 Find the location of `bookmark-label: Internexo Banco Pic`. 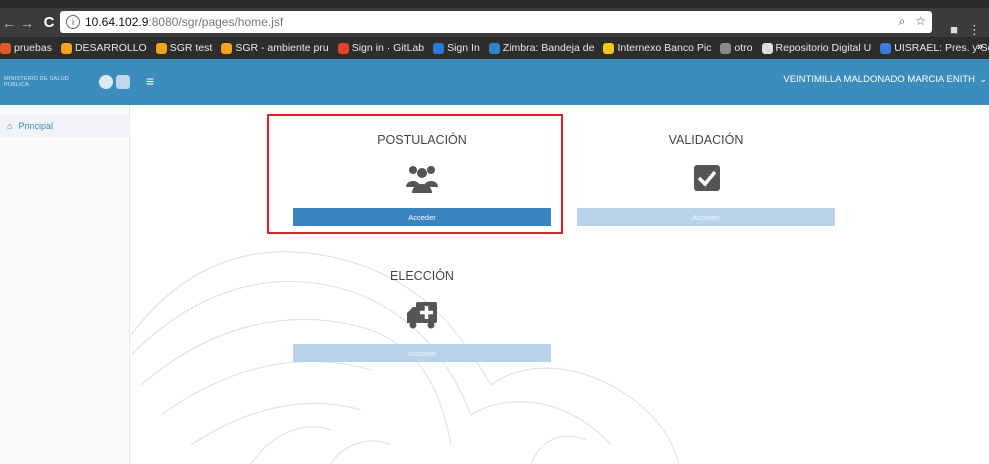

bookmark-label: Internexo Banco Pic is located at coordinates (664, 48).